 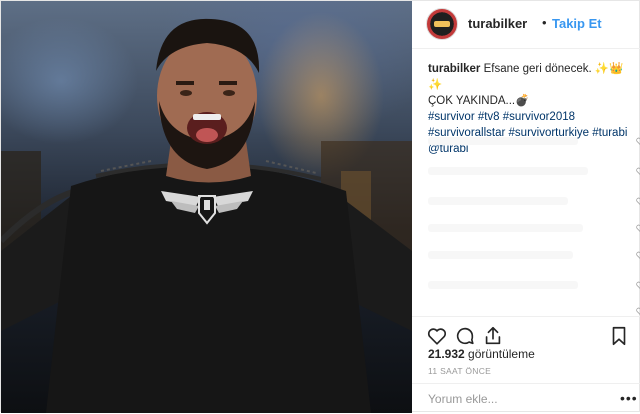 I want to click on follow-button: Takip Et, so click(x=577, y=23).